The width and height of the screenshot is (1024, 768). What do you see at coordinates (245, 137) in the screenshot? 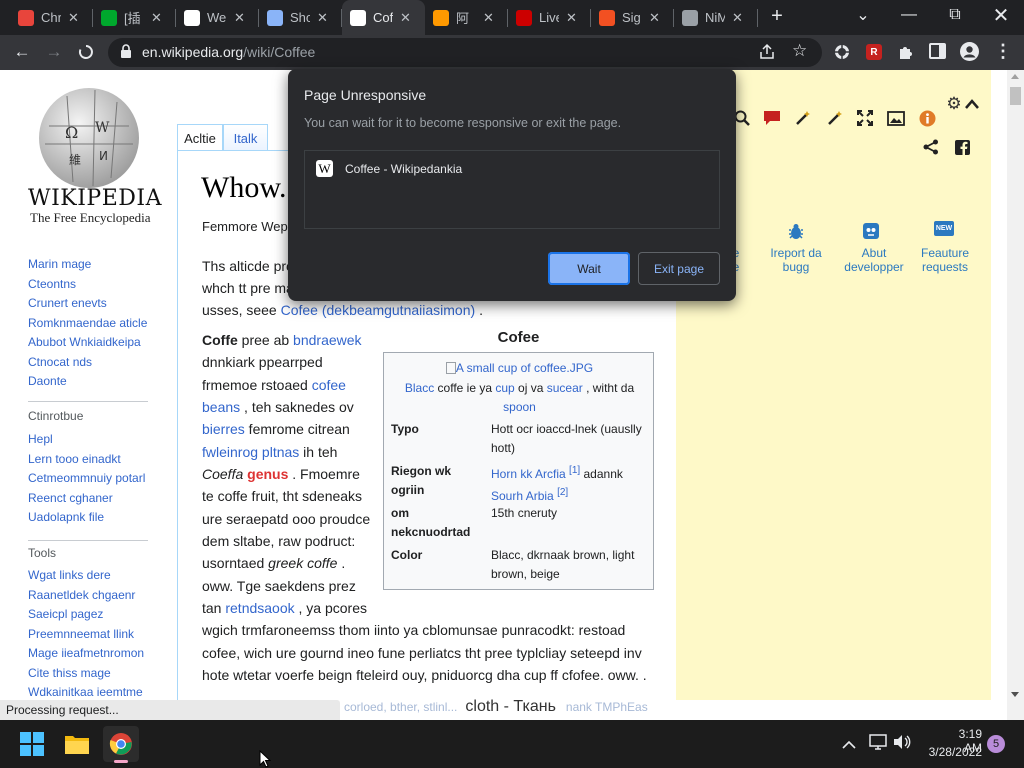
I see `tab-talk: Italk` at bounding box center [245, 137].